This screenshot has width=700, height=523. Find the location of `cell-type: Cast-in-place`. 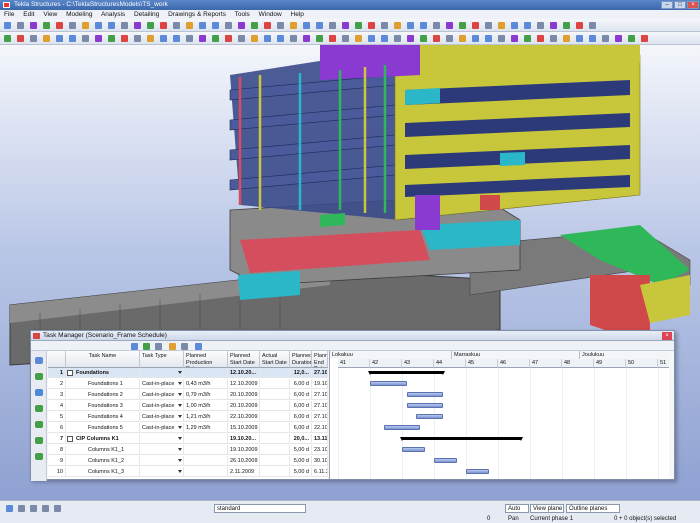

cell-type: Cast-in-place is located at coordinates (162, 428).